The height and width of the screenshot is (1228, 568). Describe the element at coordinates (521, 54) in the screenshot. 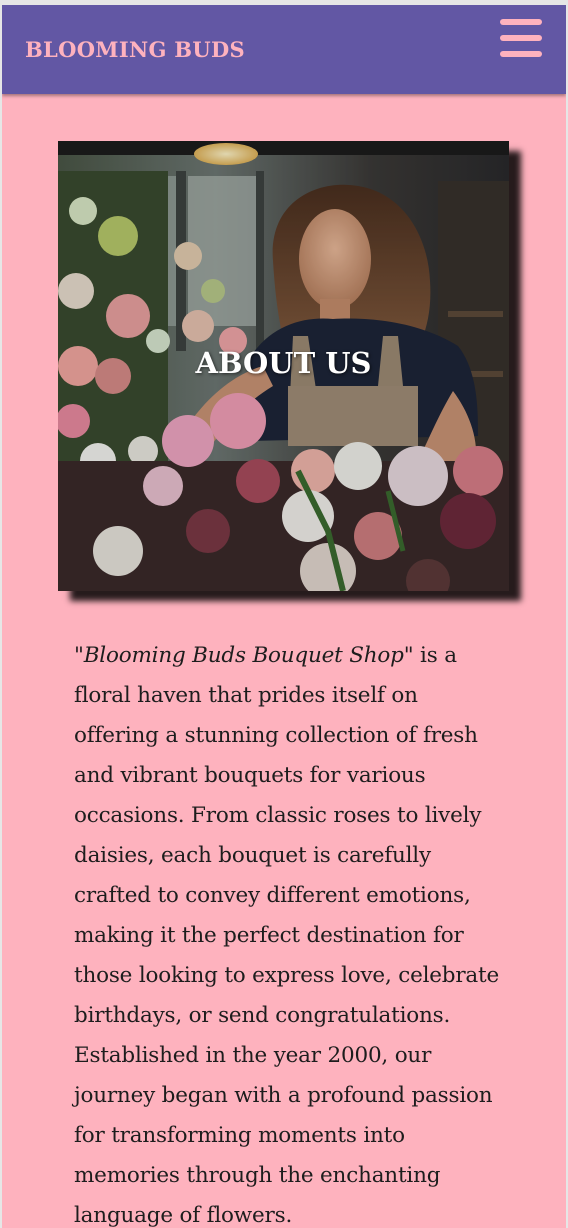

I see `menu-bar-bottom` at that location.